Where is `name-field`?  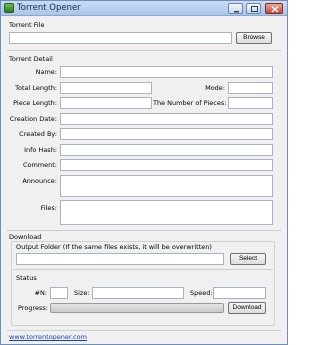 name-field is located at coordinates (166, 72).